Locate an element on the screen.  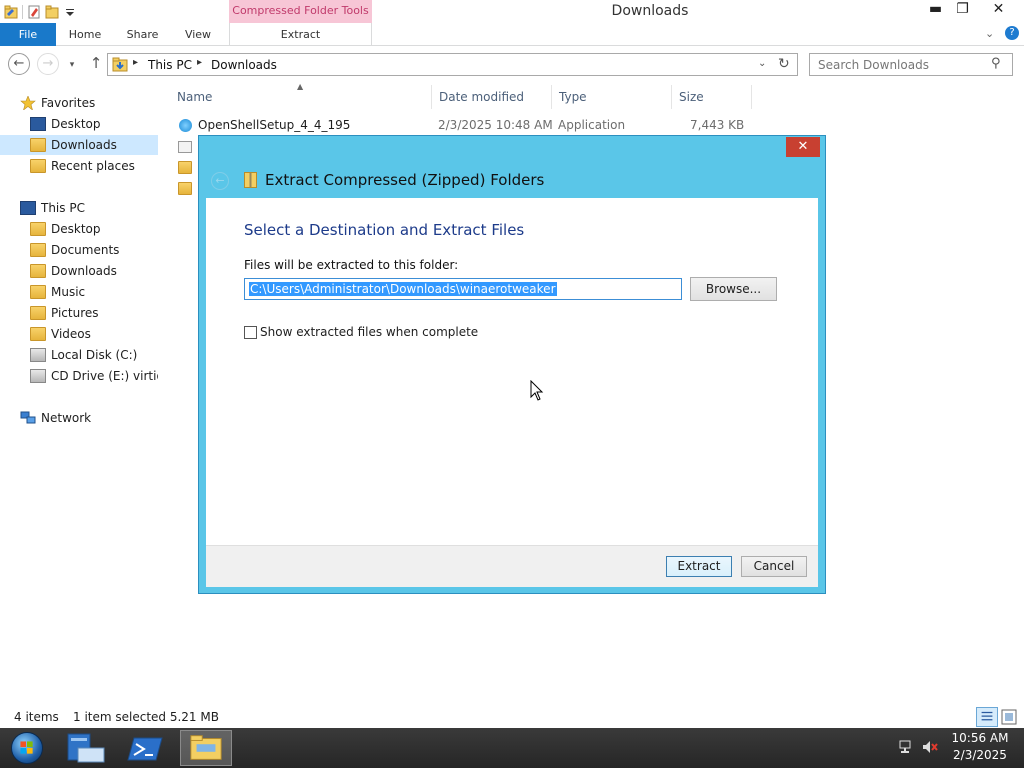
nav-item-documents: Documents is located at coordinates (94, 250).